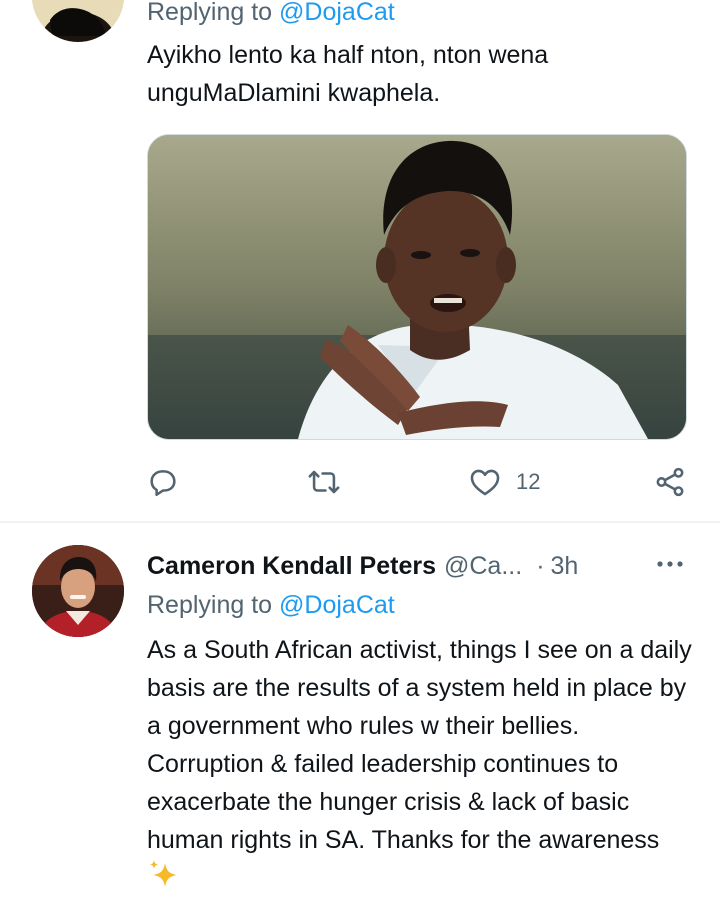 This screenshot has height=900, width=720. What do you see at coordinates (164, 879) in the screenshot?
I see `sparkles-emoji-icon` at bounding box center [164, 879].